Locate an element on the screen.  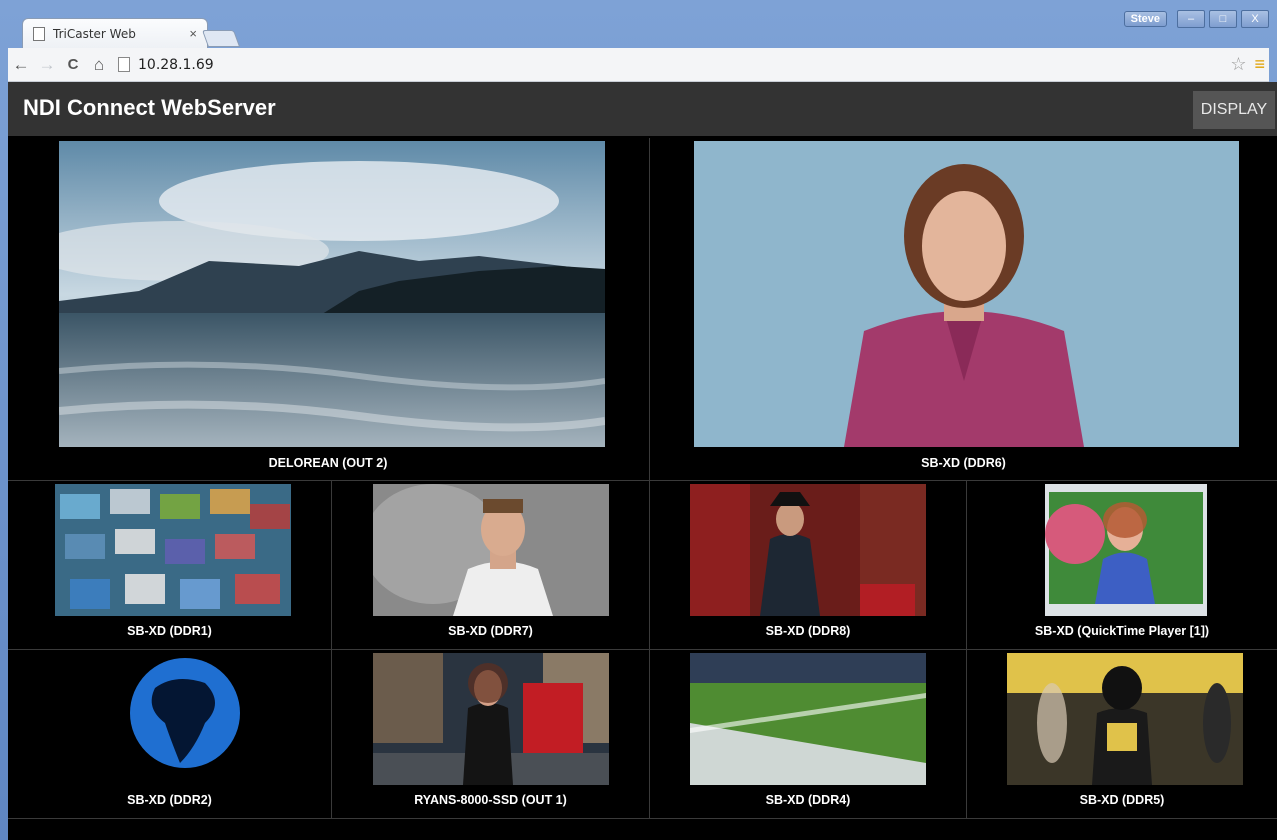
source-tile: SB-XD (DDR8) is located at coordinates (808, 565).